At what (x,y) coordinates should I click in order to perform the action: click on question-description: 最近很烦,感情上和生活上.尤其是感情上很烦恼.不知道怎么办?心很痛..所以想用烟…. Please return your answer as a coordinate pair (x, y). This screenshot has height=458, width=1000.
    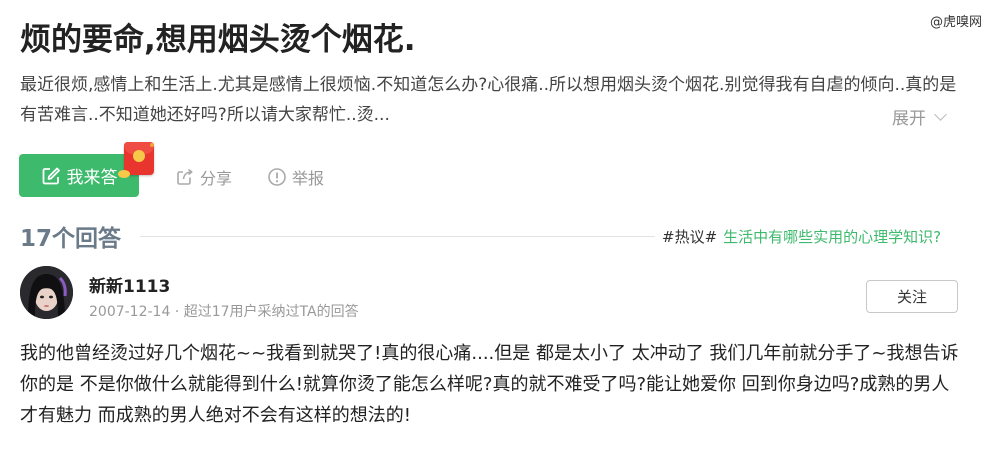
    Looking at the image, I should click on (488, 100).